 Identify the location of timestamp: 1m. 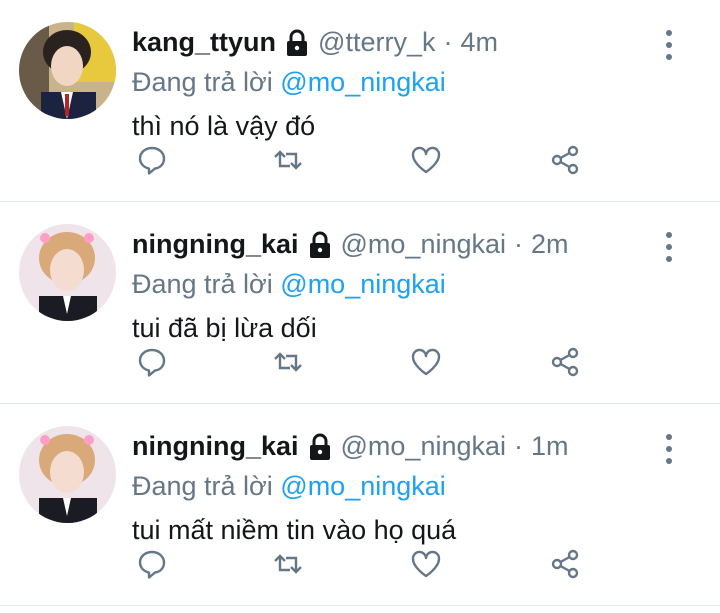
(550, 446).